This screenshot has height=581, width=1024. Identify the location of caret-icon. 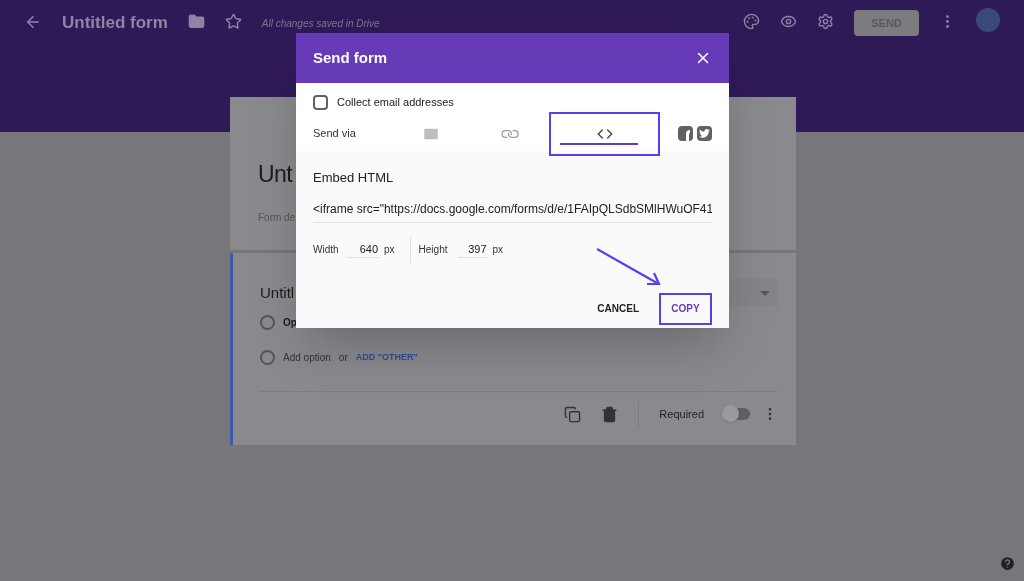
(765, 293).